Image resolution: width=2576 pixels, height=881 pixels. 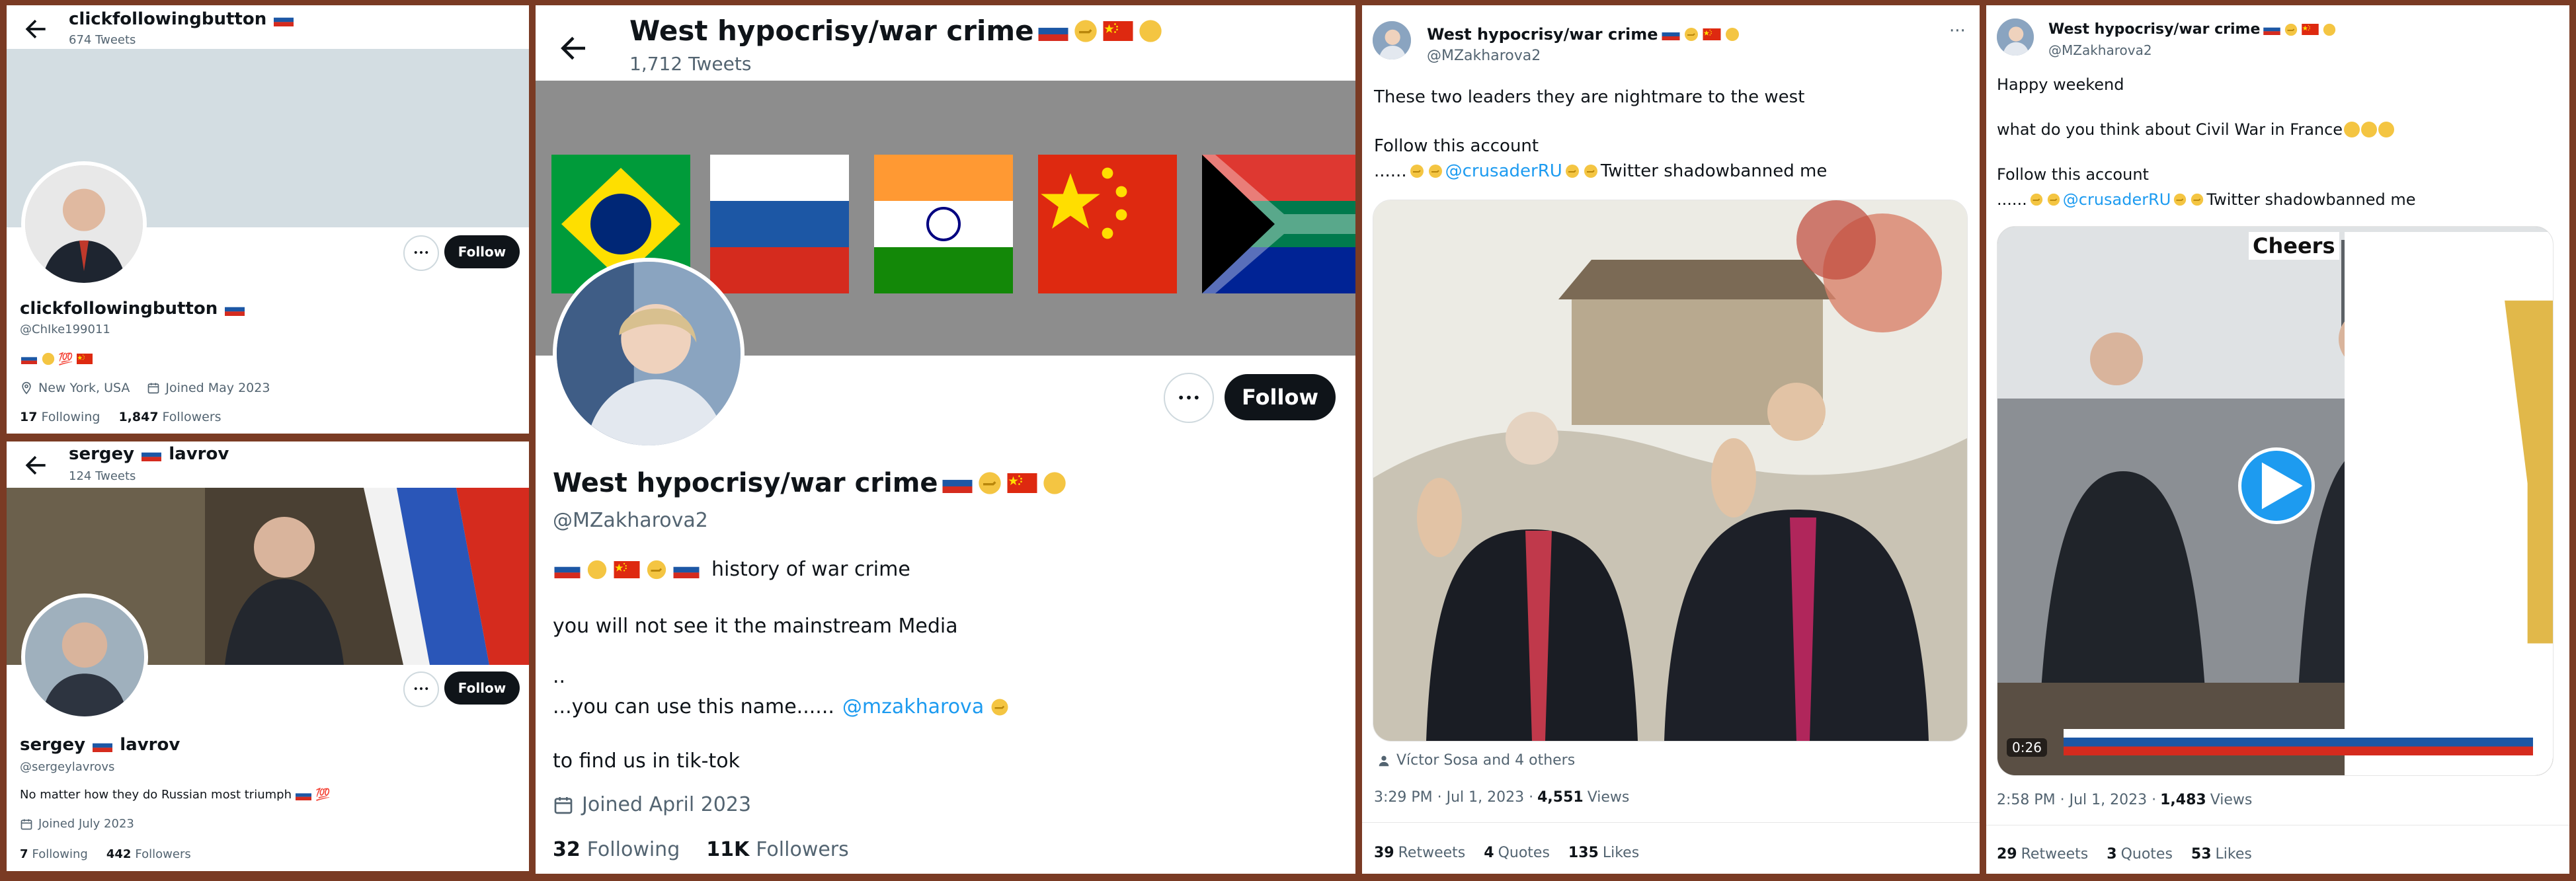 I want to click on joined-date: Joined May 2023, so click(x=218, y=388).